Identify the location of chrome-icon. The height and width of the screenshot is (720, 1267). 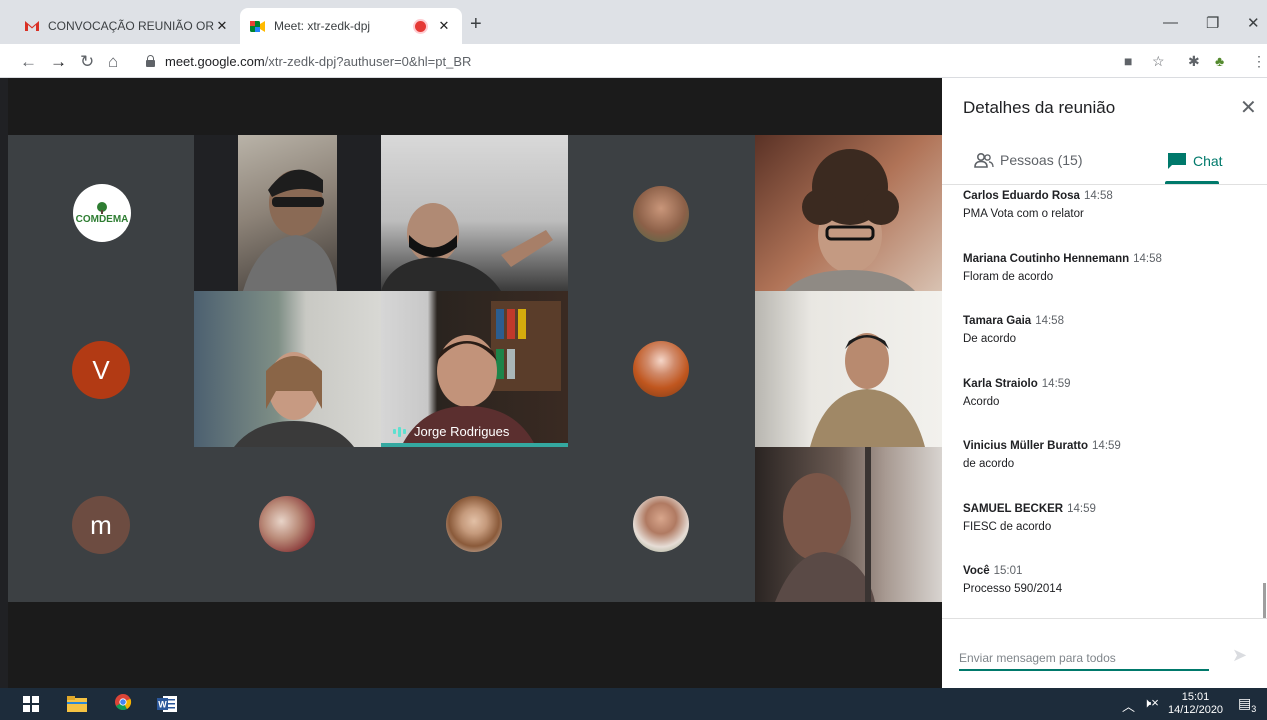
(123, 702).